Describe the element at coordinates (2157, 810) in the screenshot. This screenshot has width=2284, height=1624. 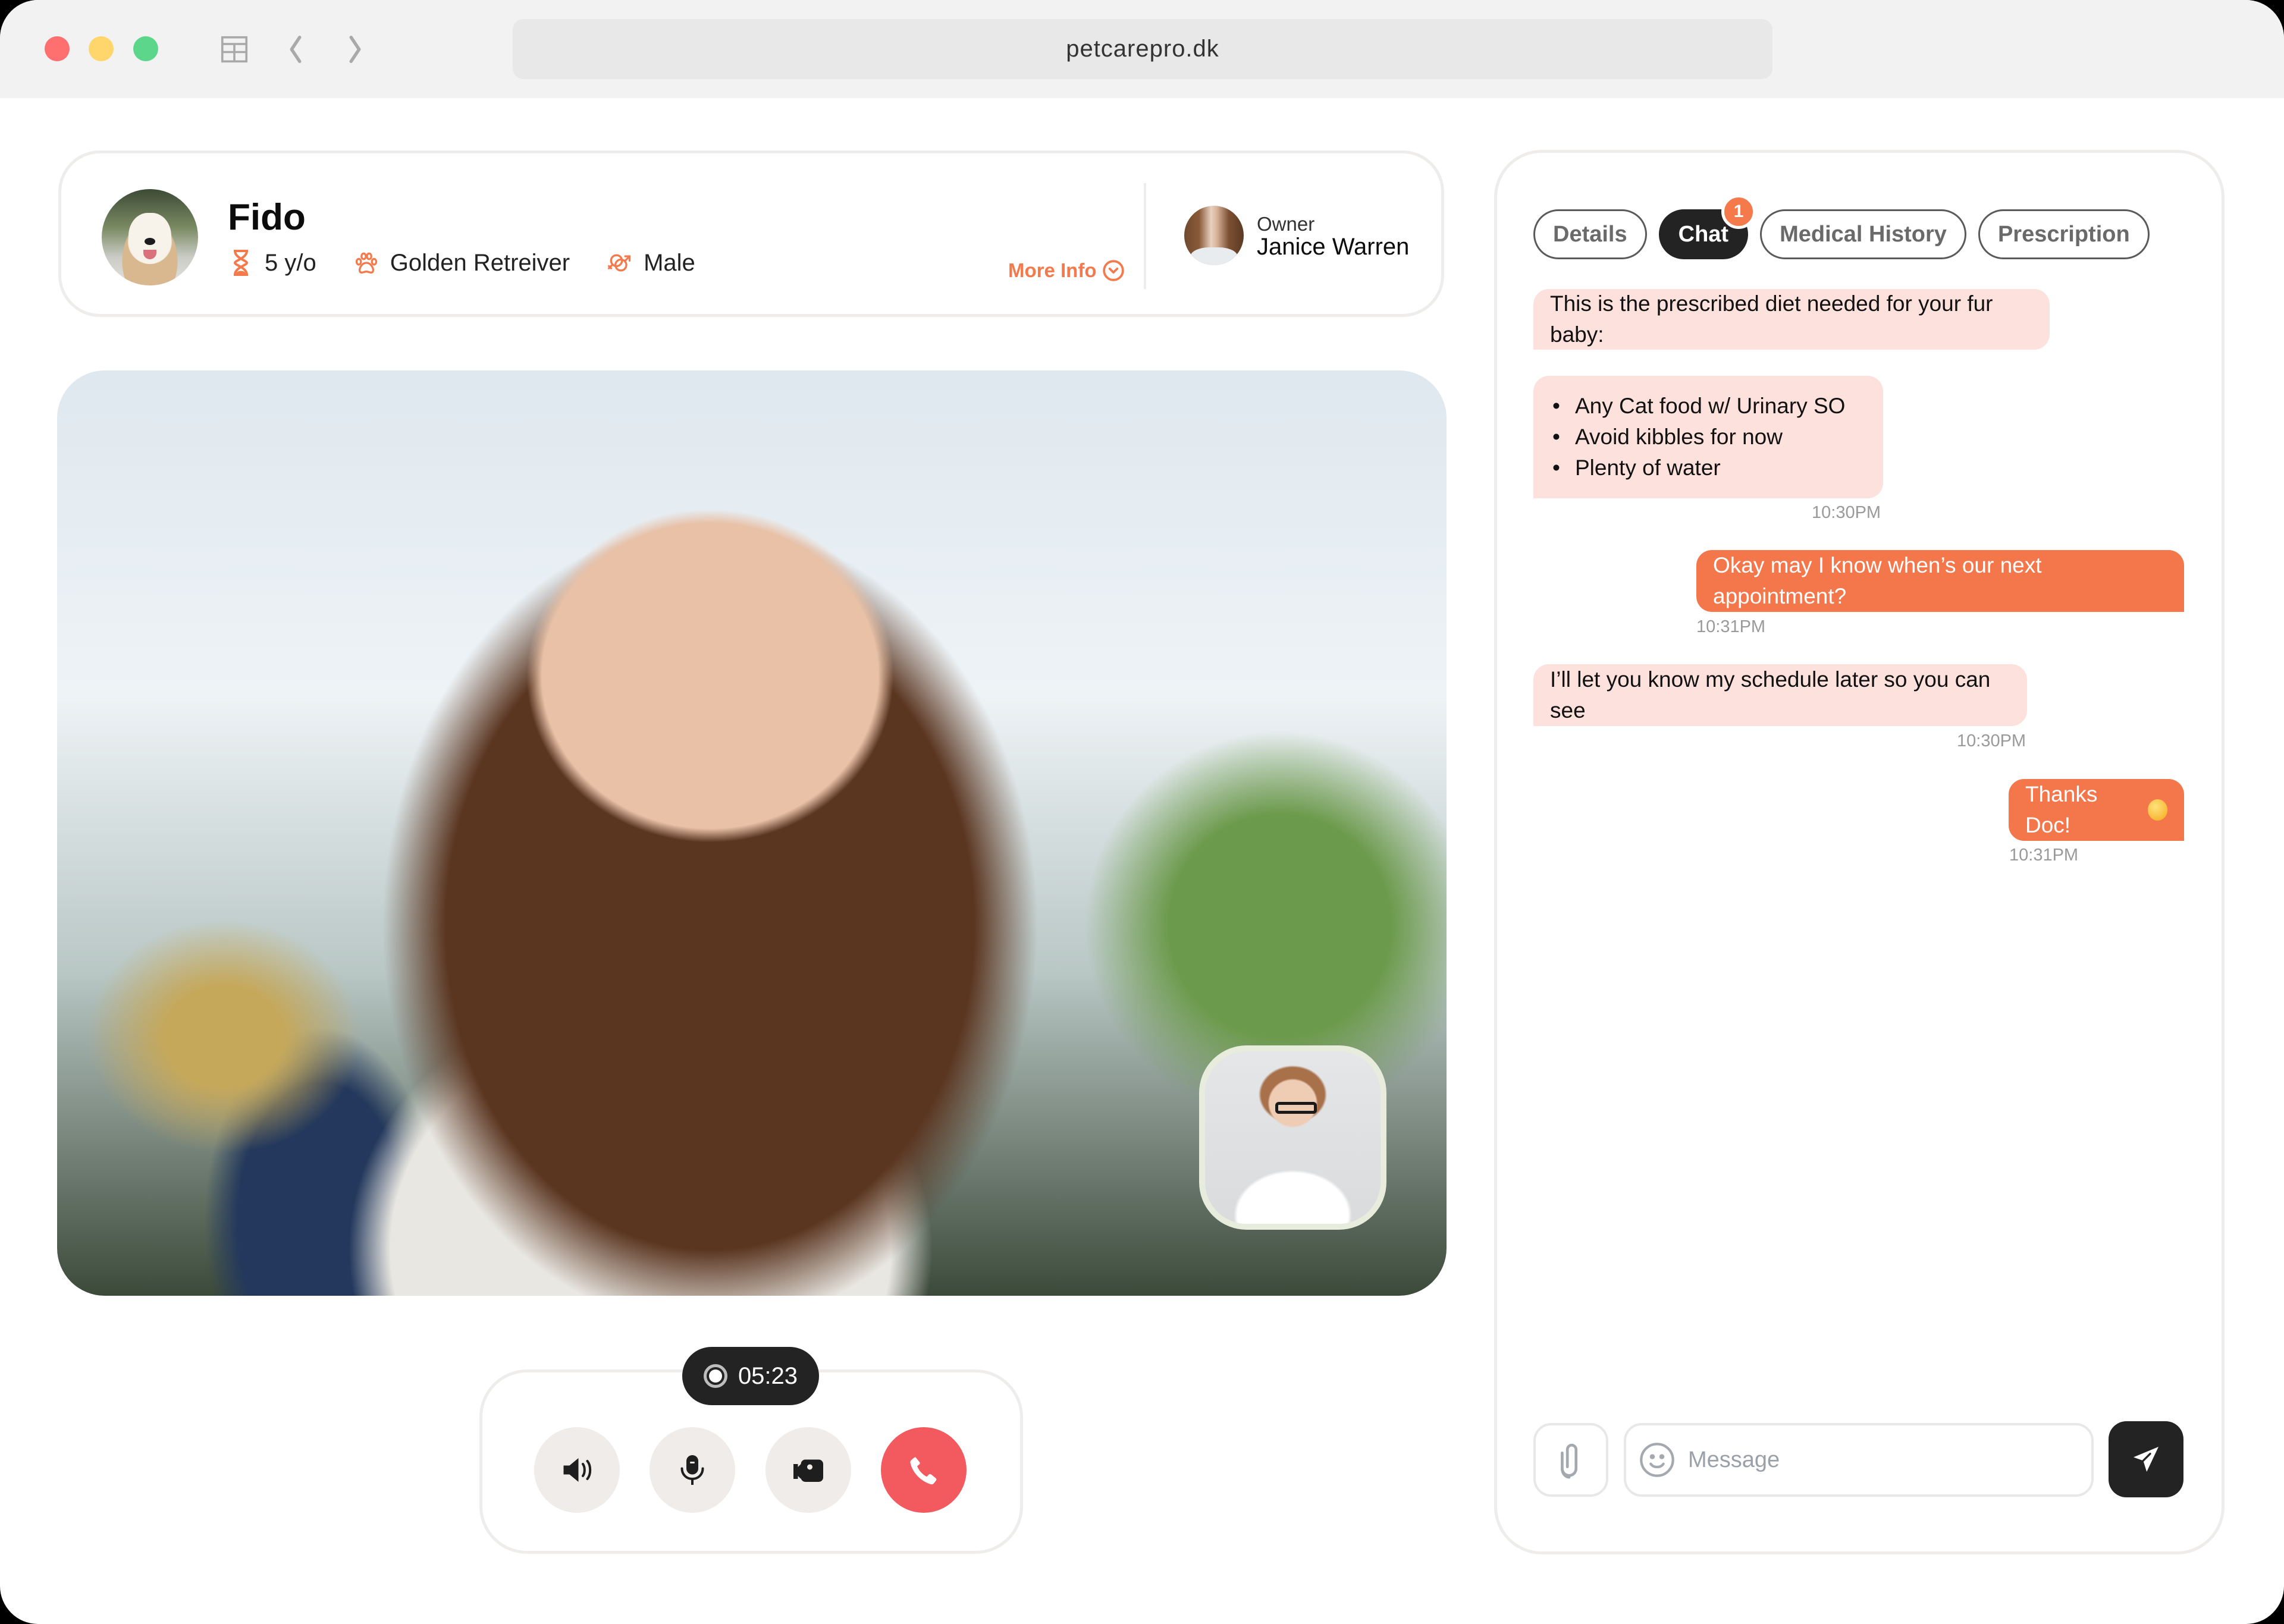
I see `smiling-face-emoji-icon` at that location.